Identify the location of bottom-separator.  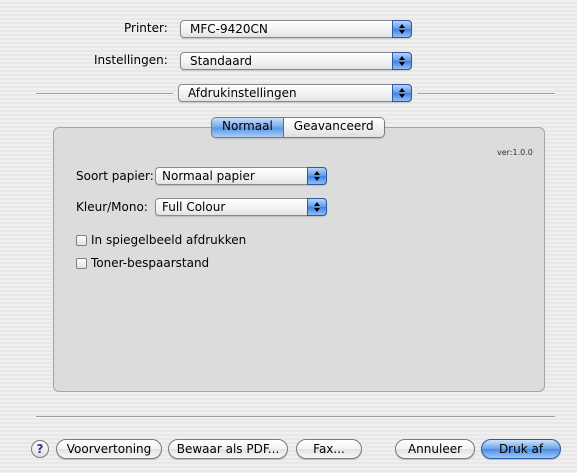
(295, 417).